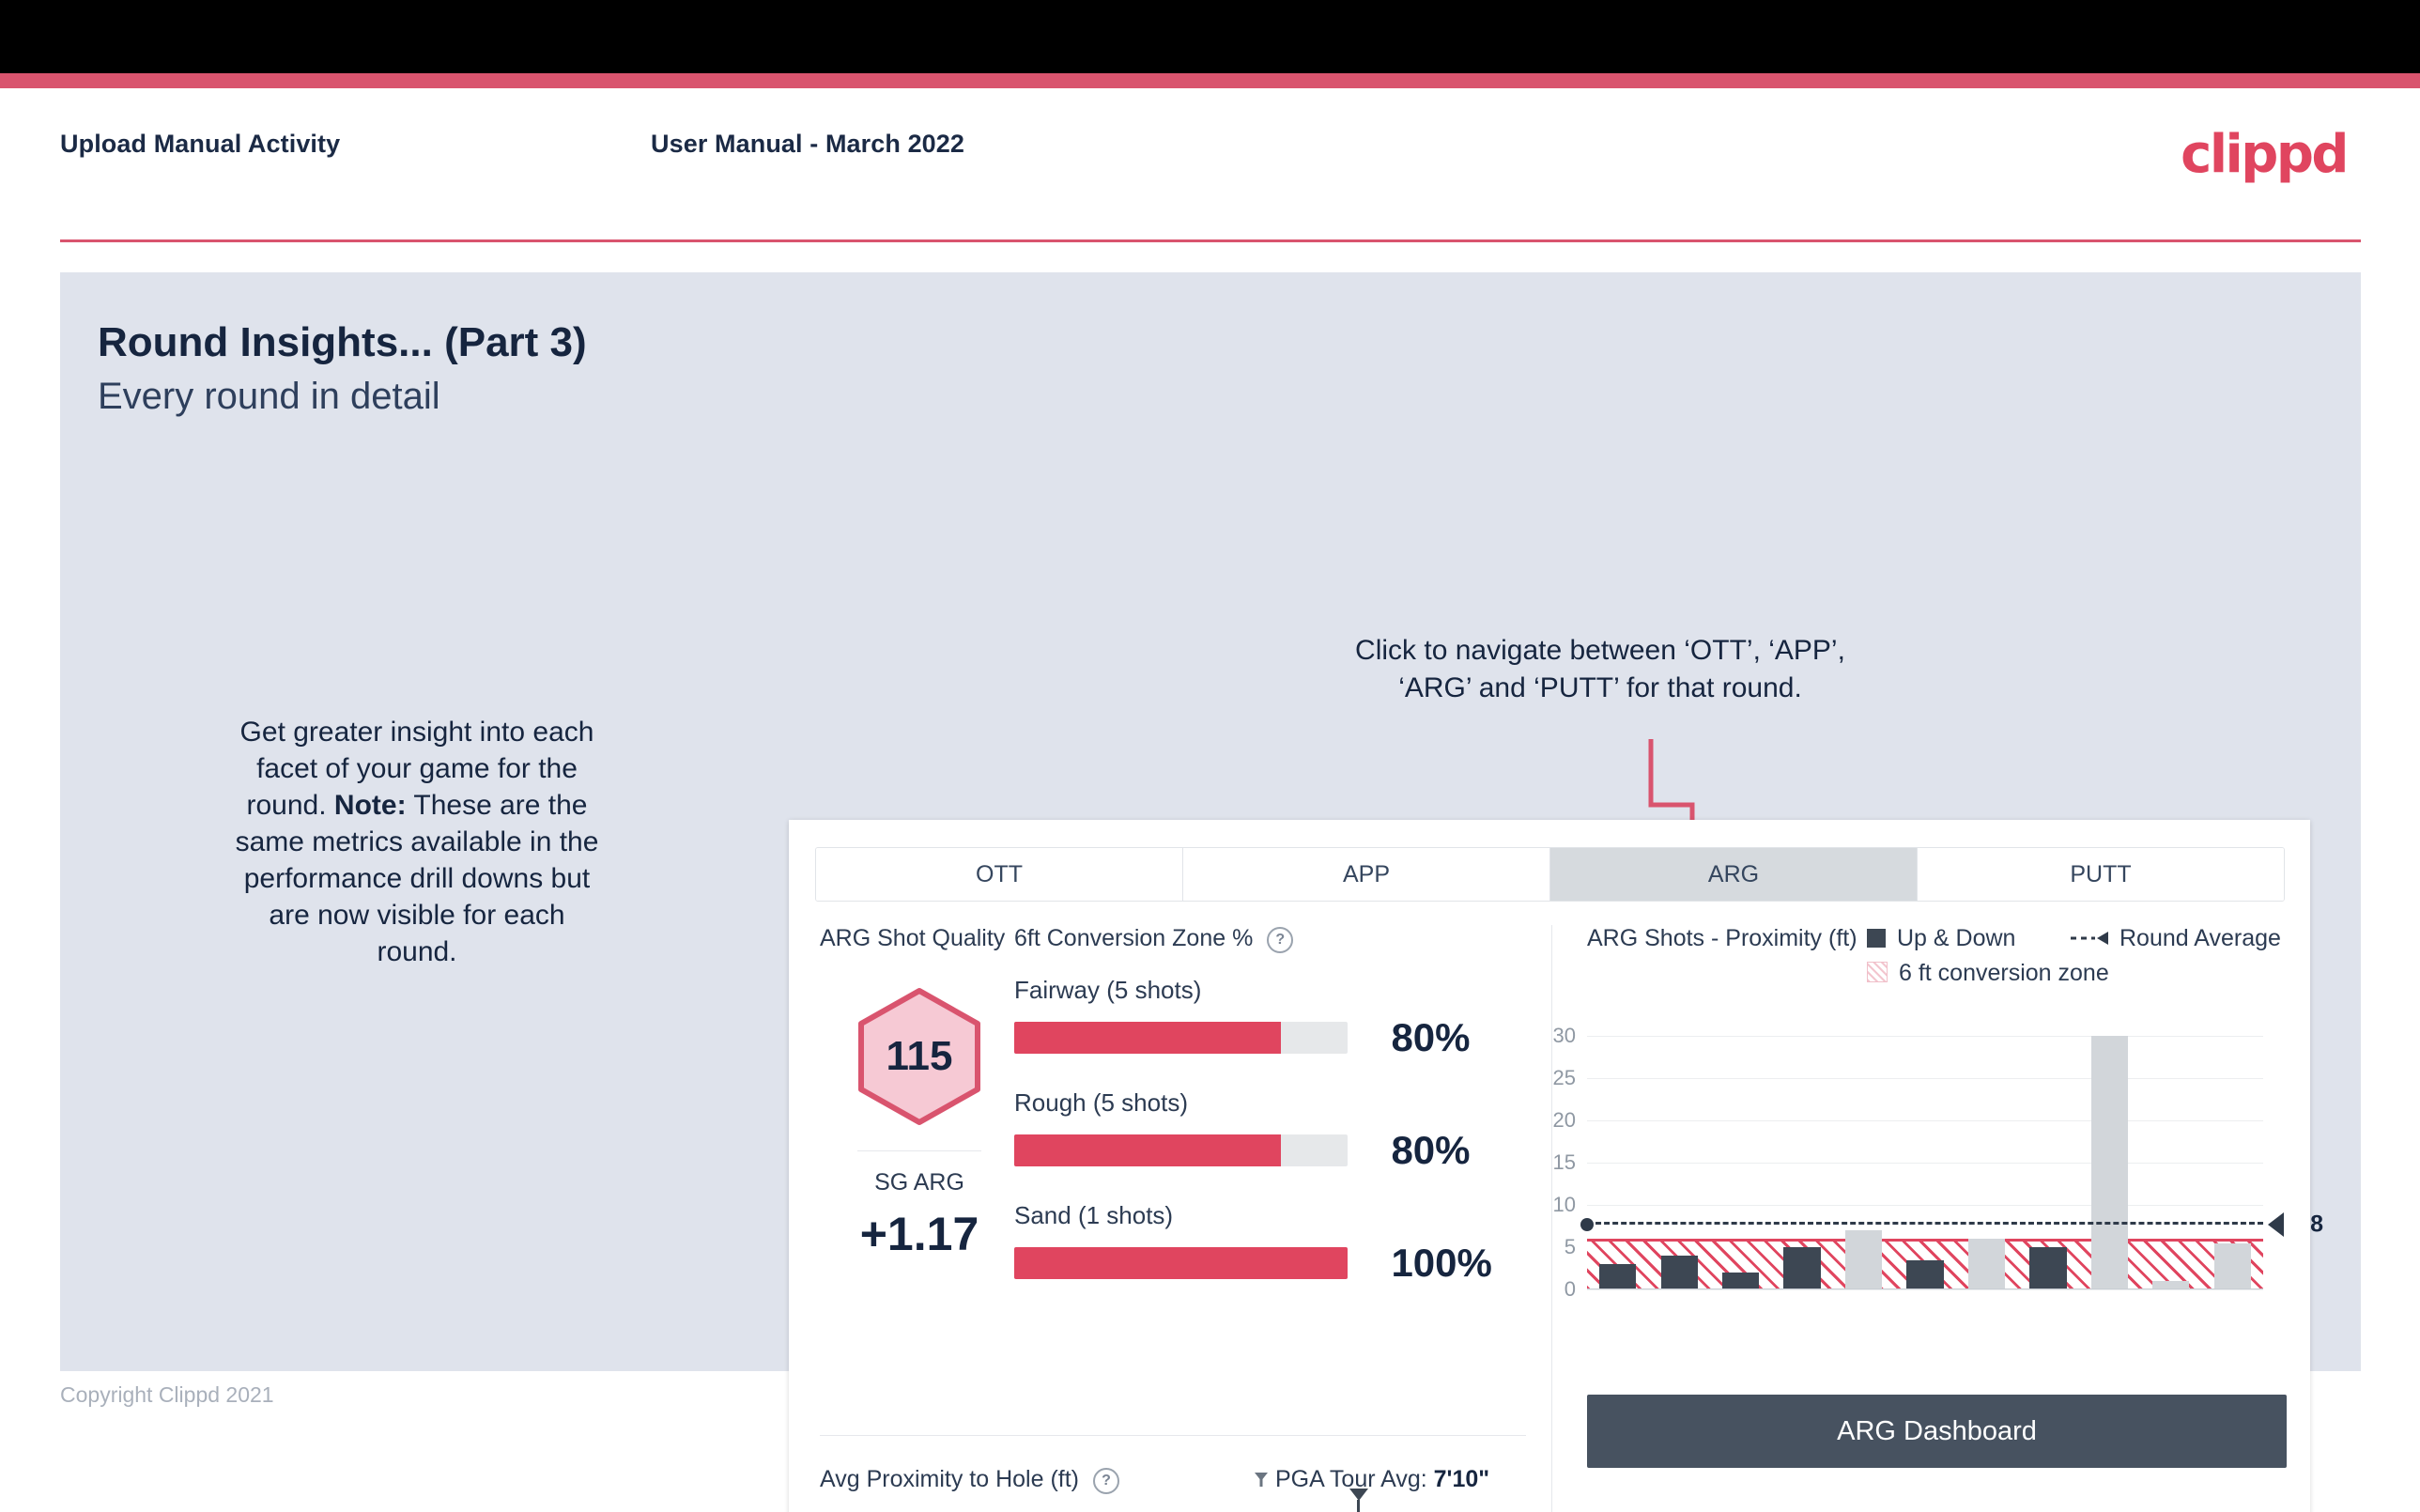 This screenshot has width=2420, height=1512. What do you see at coordinates (269, 396) in the screenshot?
I see `page-subtitle: Every round in detail` at bounding box center [269, 396].